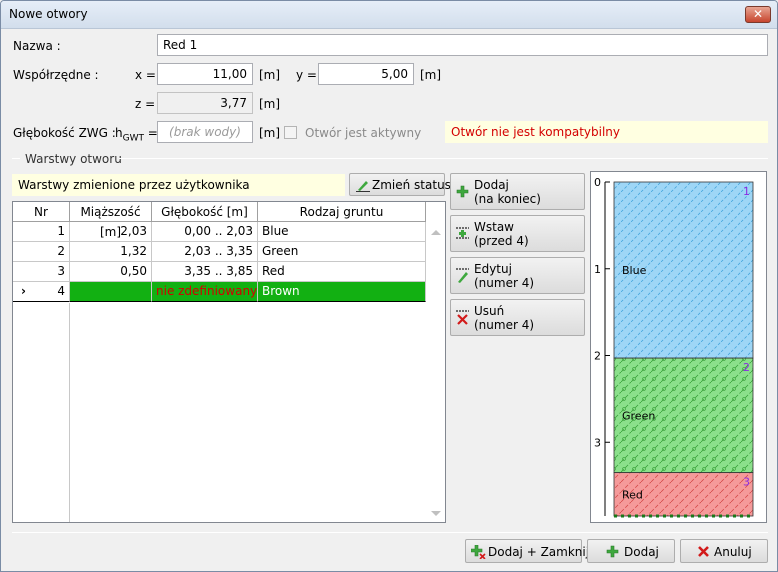 Image resolution: width=778 pixels, height=572 pixels. What do you see at coordinates (205, 292) in the screenshot?
I see `table-row-depth: nie zdefiniowany` at bounding box center [205, 292].